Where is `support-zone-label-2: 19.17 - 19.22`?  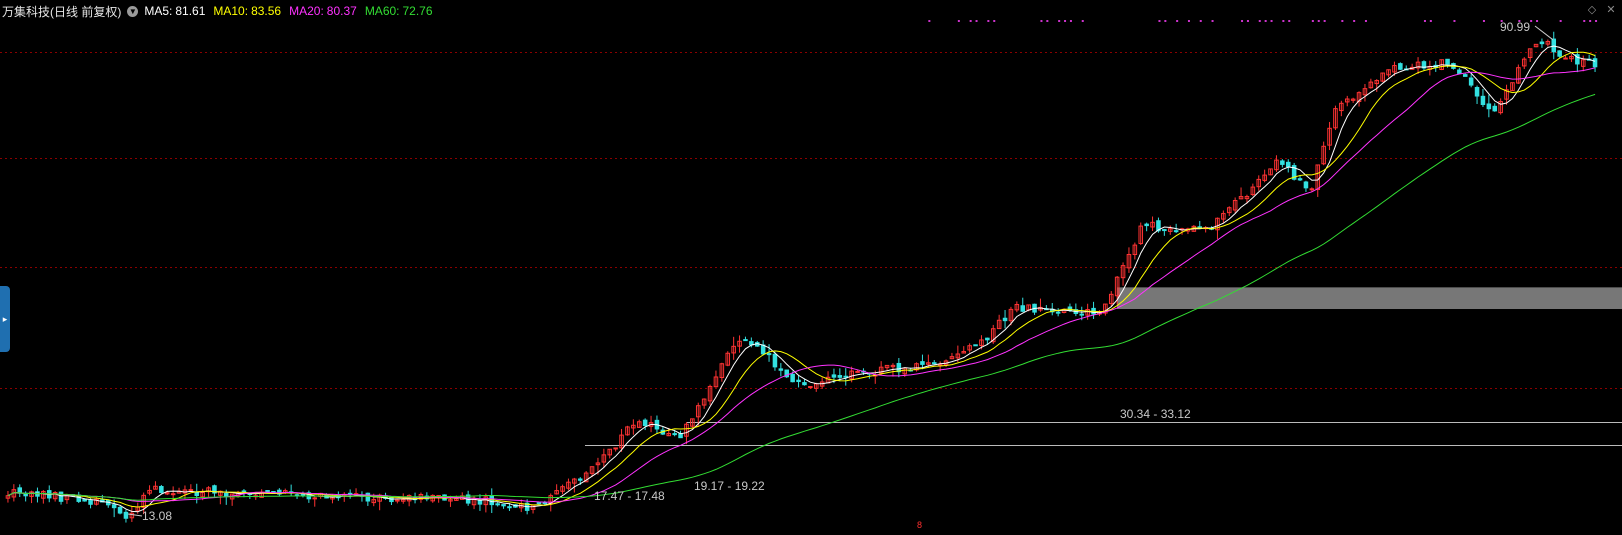 support-zone-label-2: 19.17 - 19.22 is located at coordinates (729, 486).